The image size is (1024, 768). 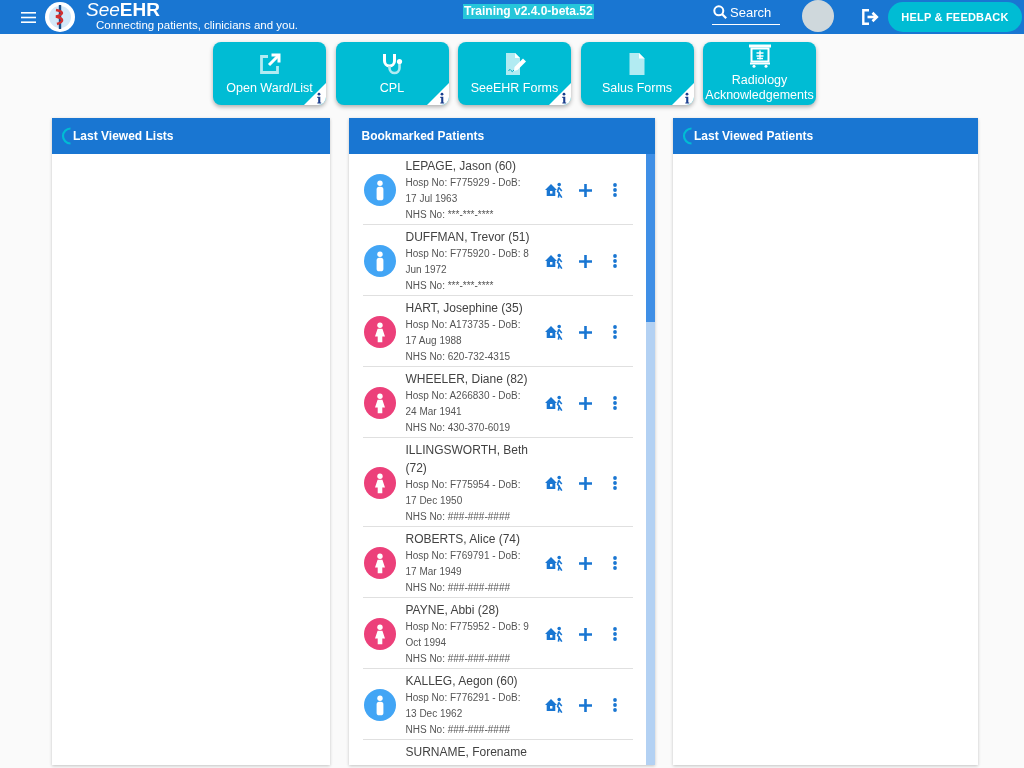 I want to click on panel-title: Last Viewed Lists, so click(x=123, y=136).